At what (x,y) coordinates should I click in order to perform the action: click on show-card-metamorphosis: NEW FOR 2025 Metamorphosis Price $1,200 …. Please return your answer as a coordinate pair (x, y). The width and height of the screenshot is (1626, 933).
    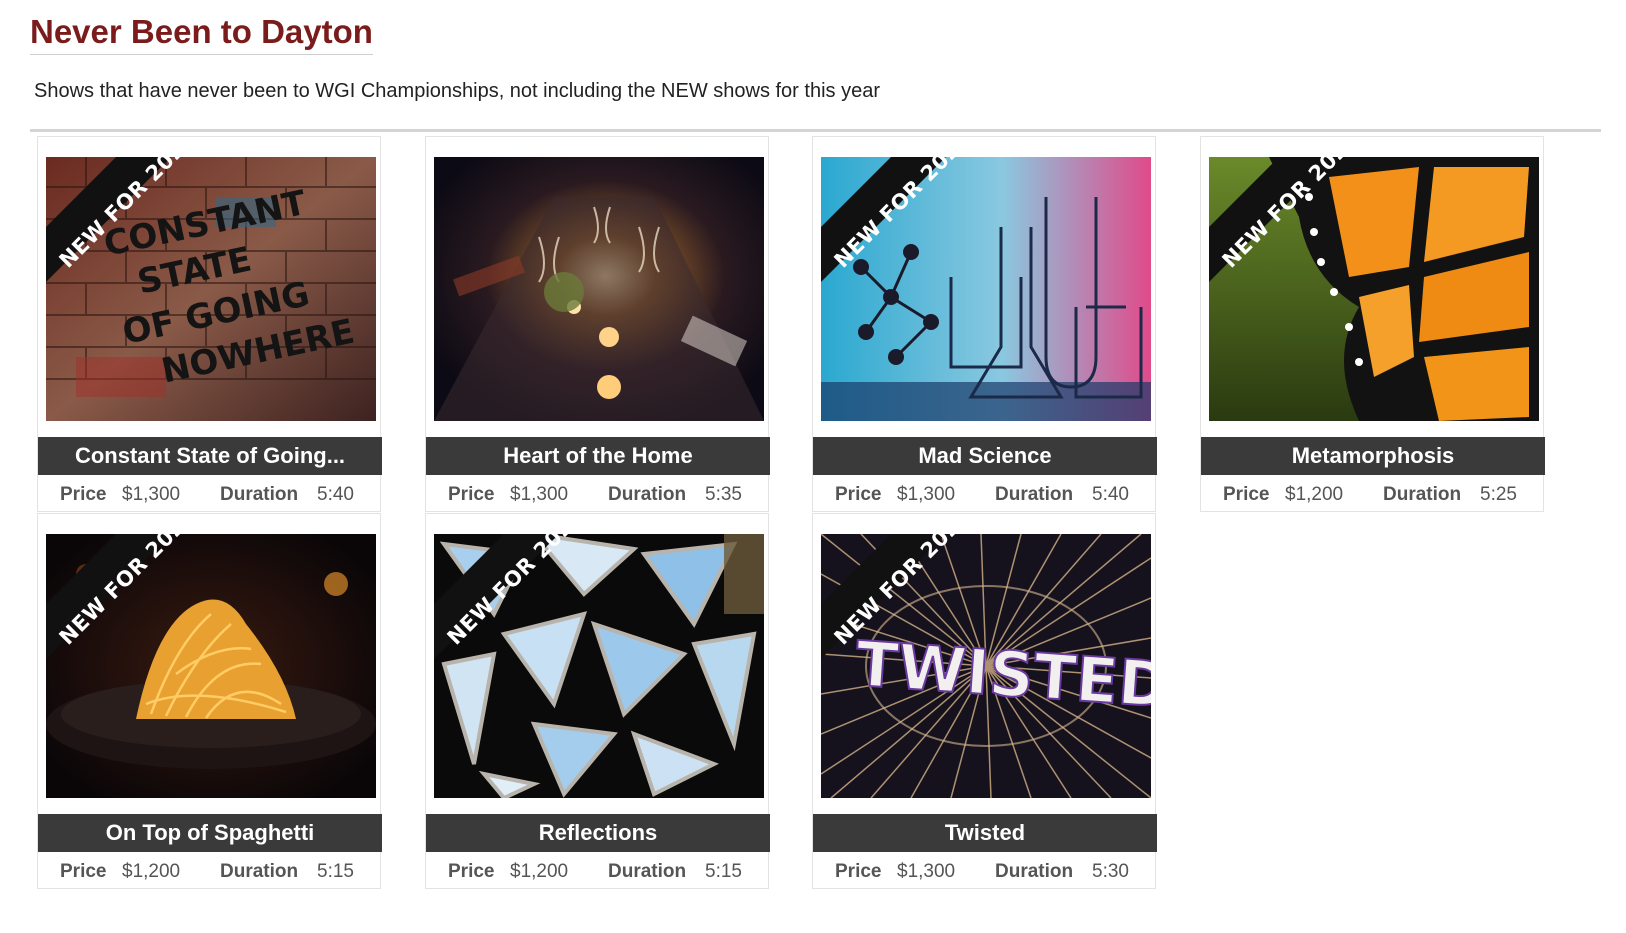
    Looking at the image, I should click on (1372, 324).